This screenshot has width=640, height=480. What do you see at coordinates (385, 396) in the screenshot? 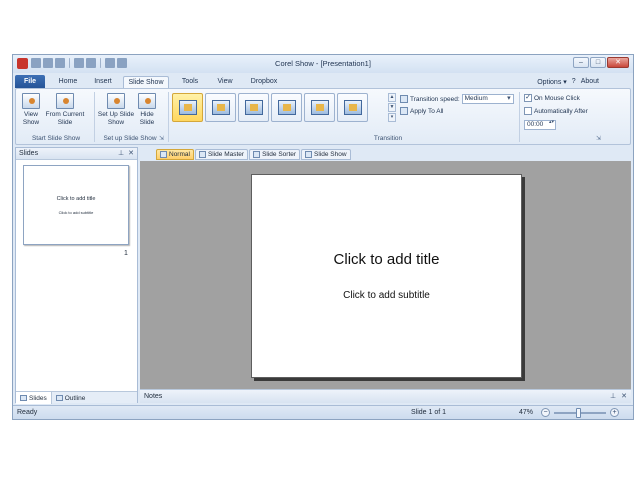
I see `notes-bar: Notes ⊥ ✕` at bounding box center [385, 396].